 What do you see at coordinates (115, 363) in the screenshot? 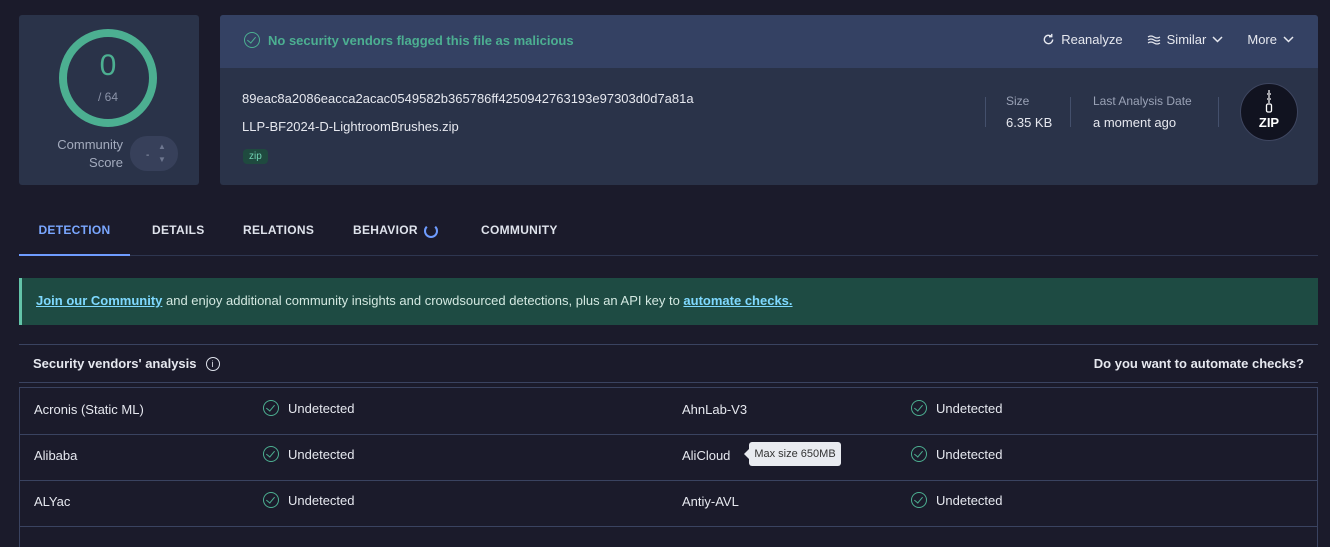
I see `vendors-title-text: Security vendors' analysis` at bounding box center [115, 363].